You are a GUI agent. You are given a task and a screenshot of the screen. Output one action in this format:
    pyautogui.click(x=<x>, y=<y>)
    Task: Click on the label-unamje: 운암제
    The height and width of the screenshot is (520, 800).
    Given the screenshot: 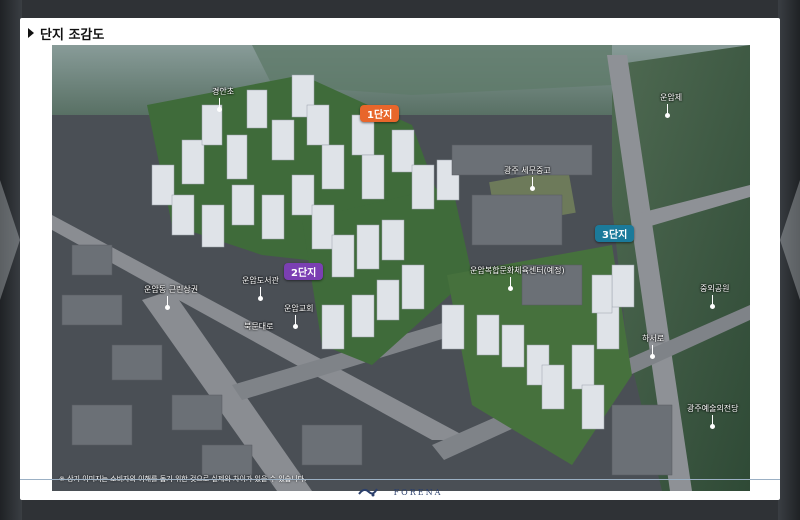 What is the action you would take?
    pyautogui.click(x=671, y=97)
    